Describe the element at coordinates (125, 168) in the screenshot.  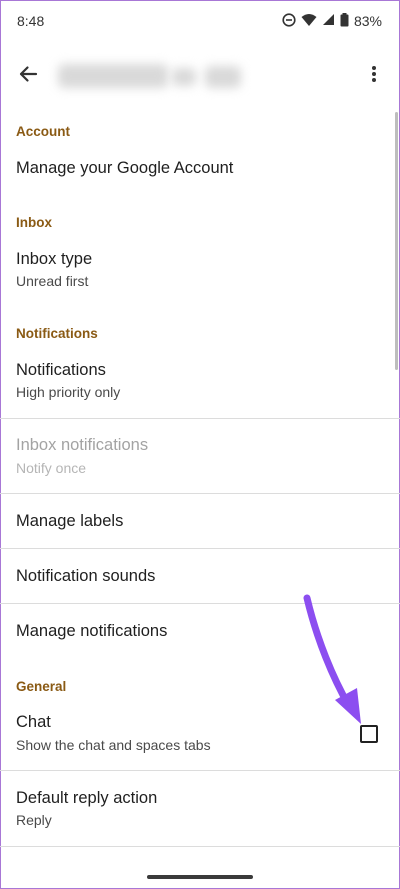
I see `item-title: Manage your Google Account` at that location.